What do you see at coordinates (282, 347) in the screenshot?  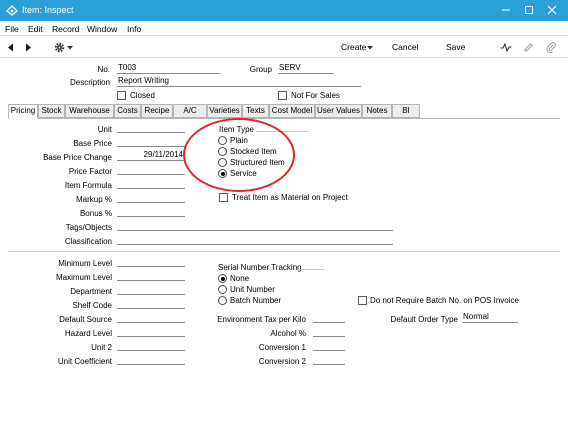 I see `conversion1-label: Conversion 1` at bounding box center [282, 347].